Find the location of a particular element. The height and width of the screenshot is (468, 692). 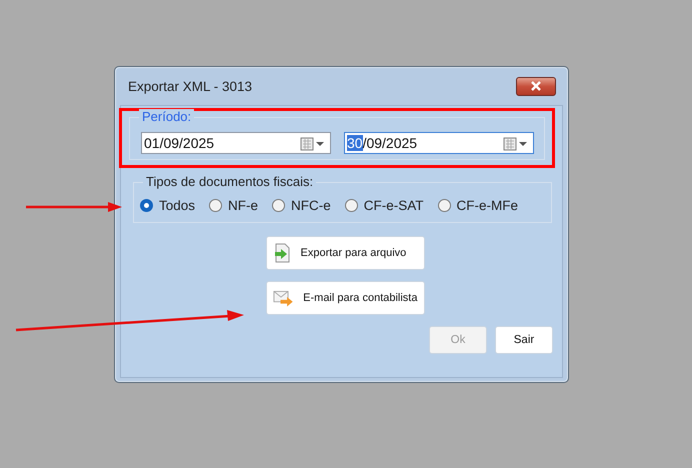

radio-label: CF-e-MFe is located at coordinates (487, 205).